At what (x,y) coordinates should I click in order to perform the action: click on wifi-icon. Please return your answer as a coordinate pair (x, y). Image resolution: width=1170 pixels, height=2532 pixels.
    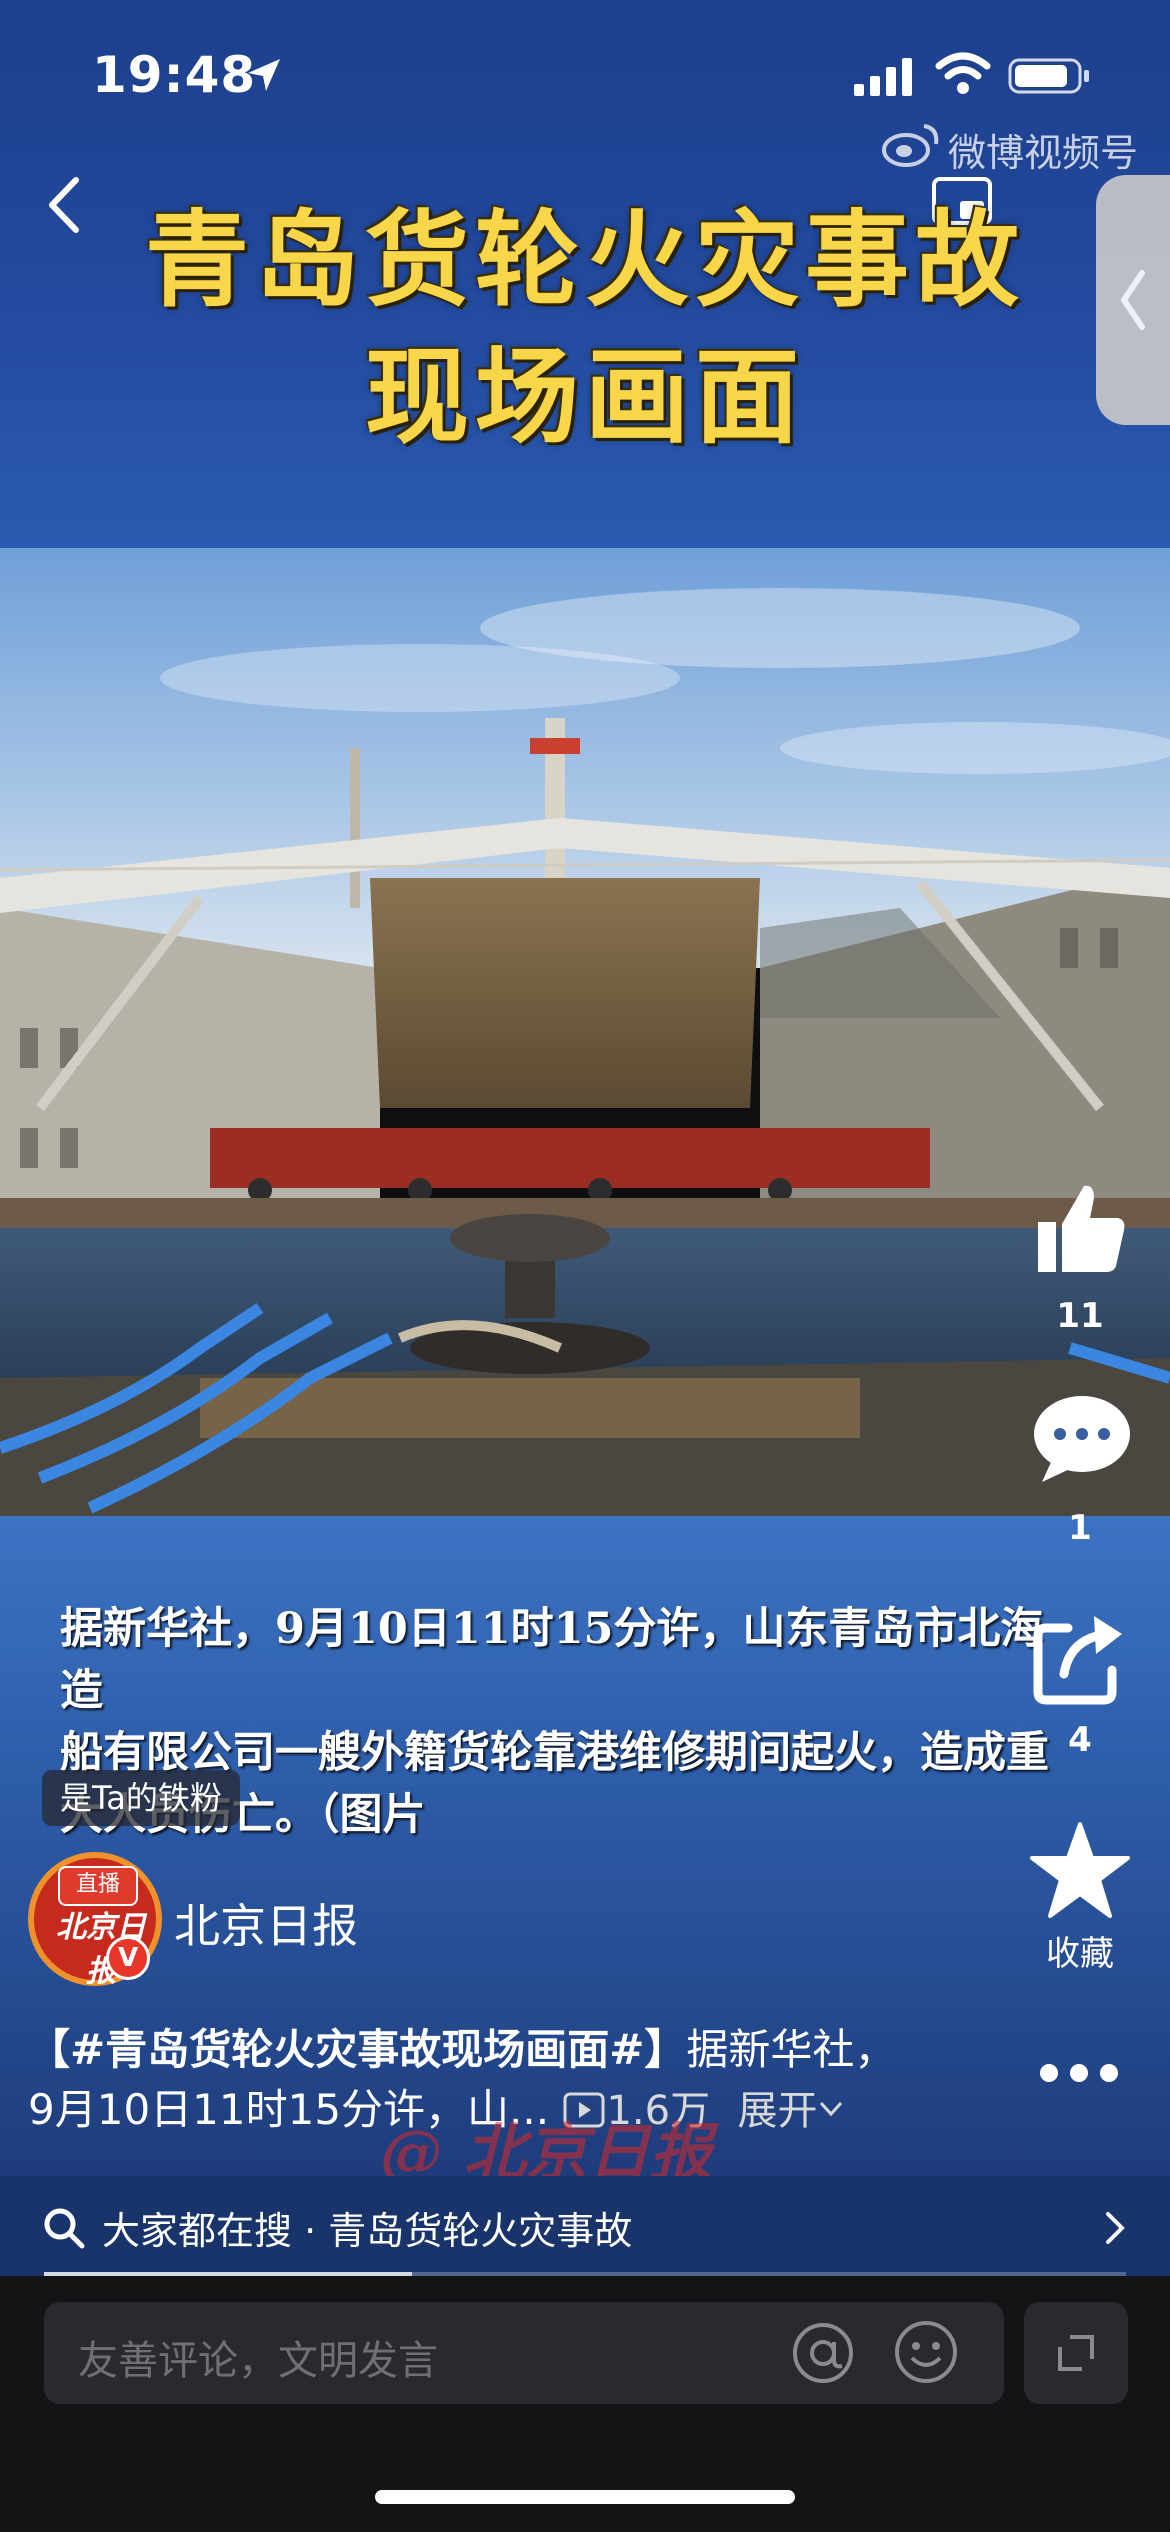
    Looking at the image, I should click on (963, 73).